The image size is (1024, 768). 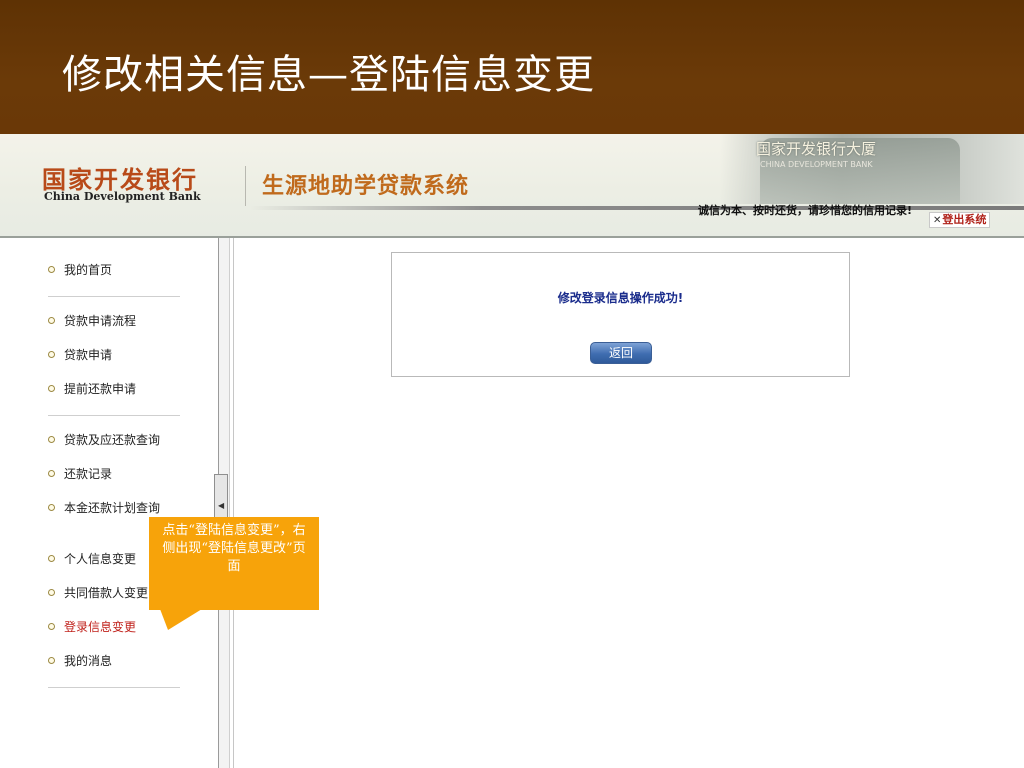 What do you see at coordinates (100, 321) in the screenshot?
I see `sidebar-item-label: 贷款申请流程` at bounding box center [100, 321].